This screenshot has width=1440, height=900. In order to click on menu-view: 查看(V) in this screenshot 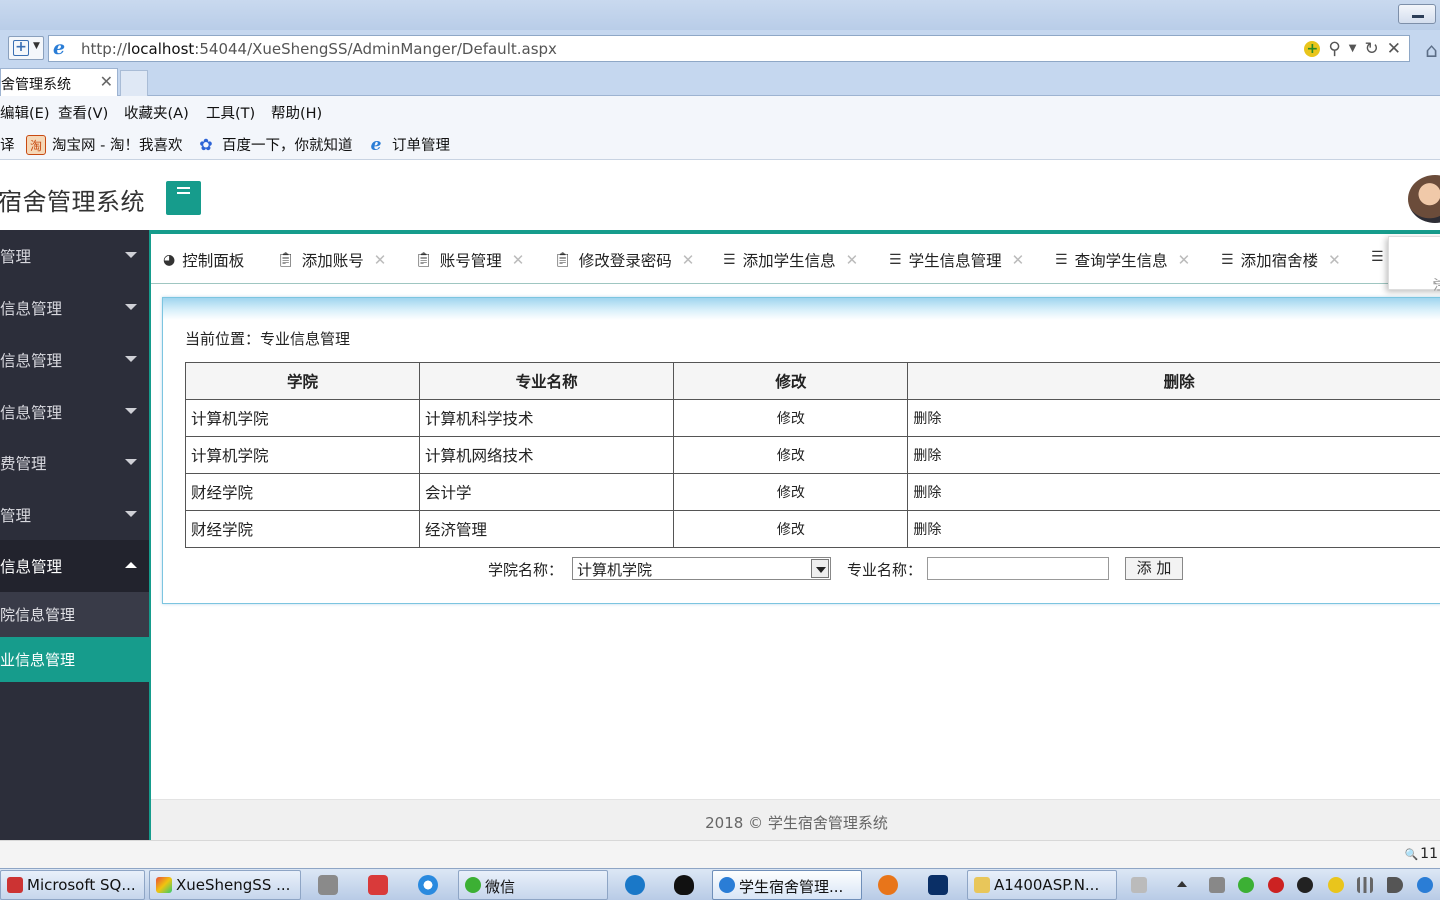, I will do `click(83, 112)`.